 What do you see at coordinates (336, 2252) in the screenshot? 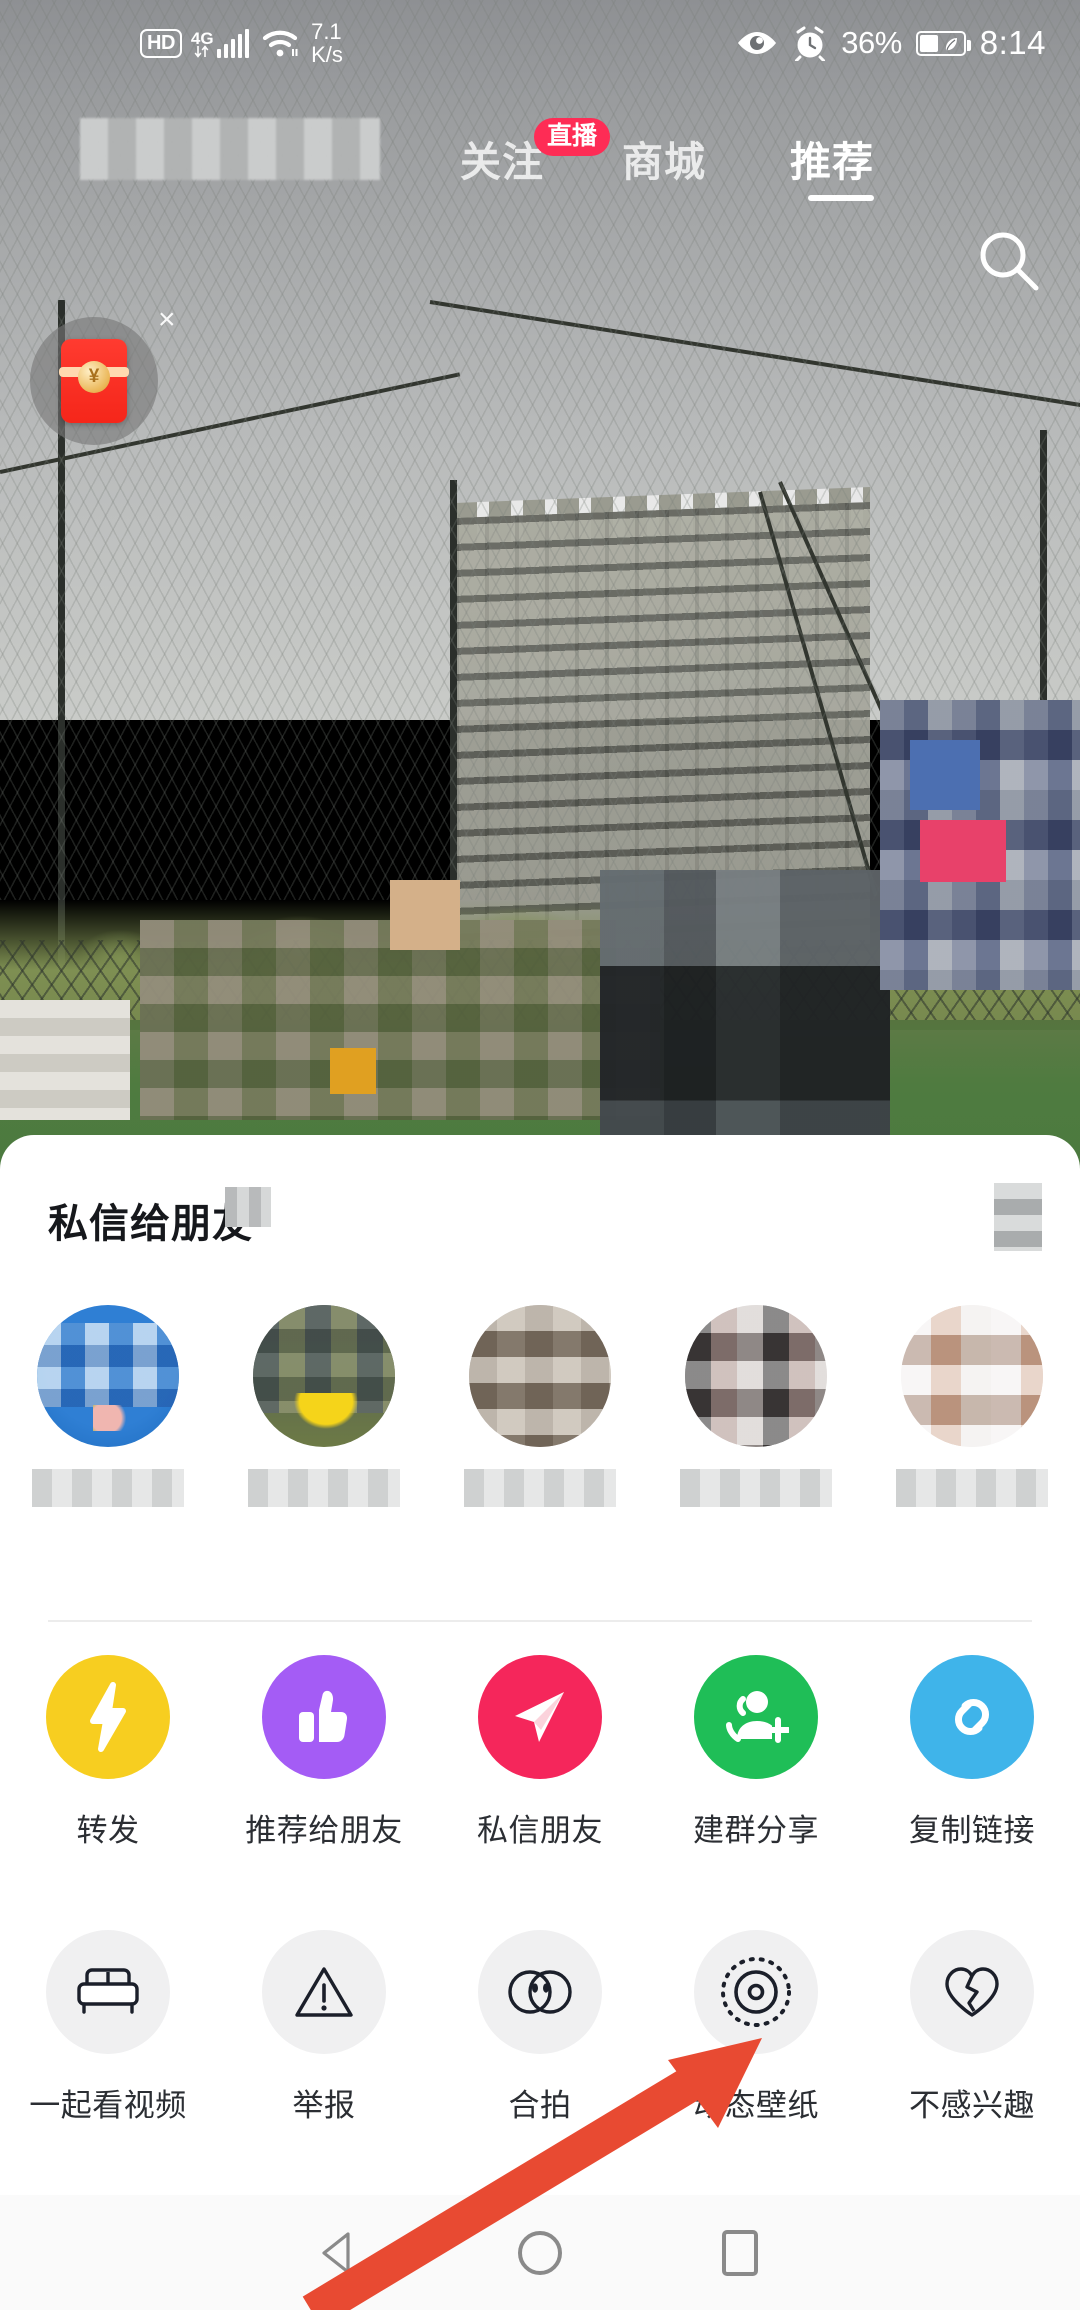
I see `back-triangle-icon` at bounding box center [336, 2252].